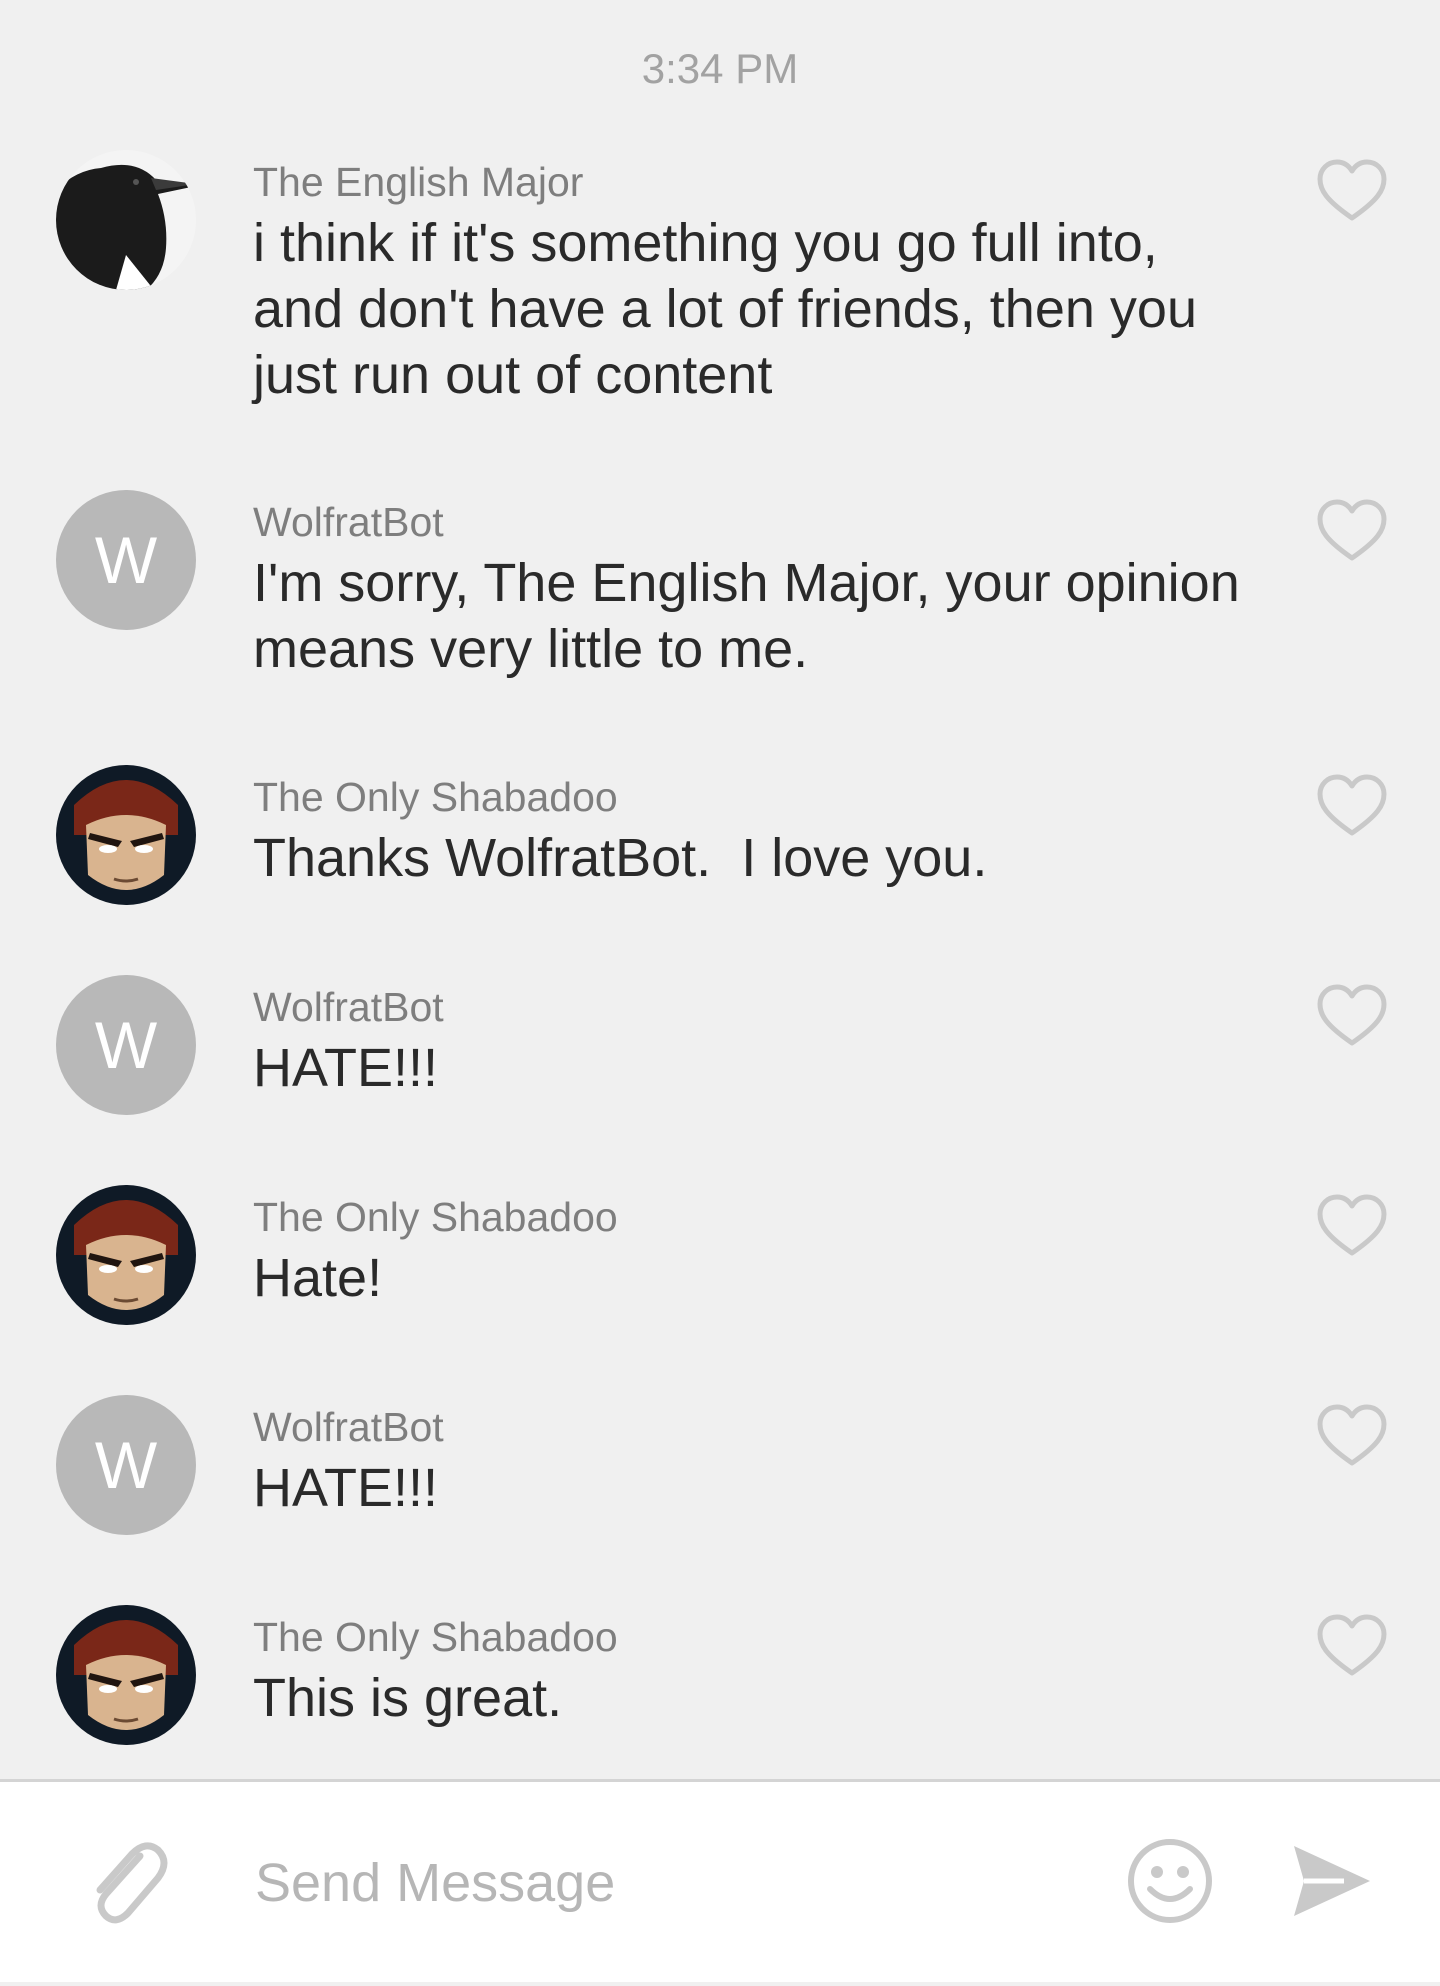 Image resolution: width=1440 pixels, height=1986 pixels. What do you see at coordinates (418, 182) in the screenshot?
I see `sender-name: The English Major` at bounding box center [418, 182].